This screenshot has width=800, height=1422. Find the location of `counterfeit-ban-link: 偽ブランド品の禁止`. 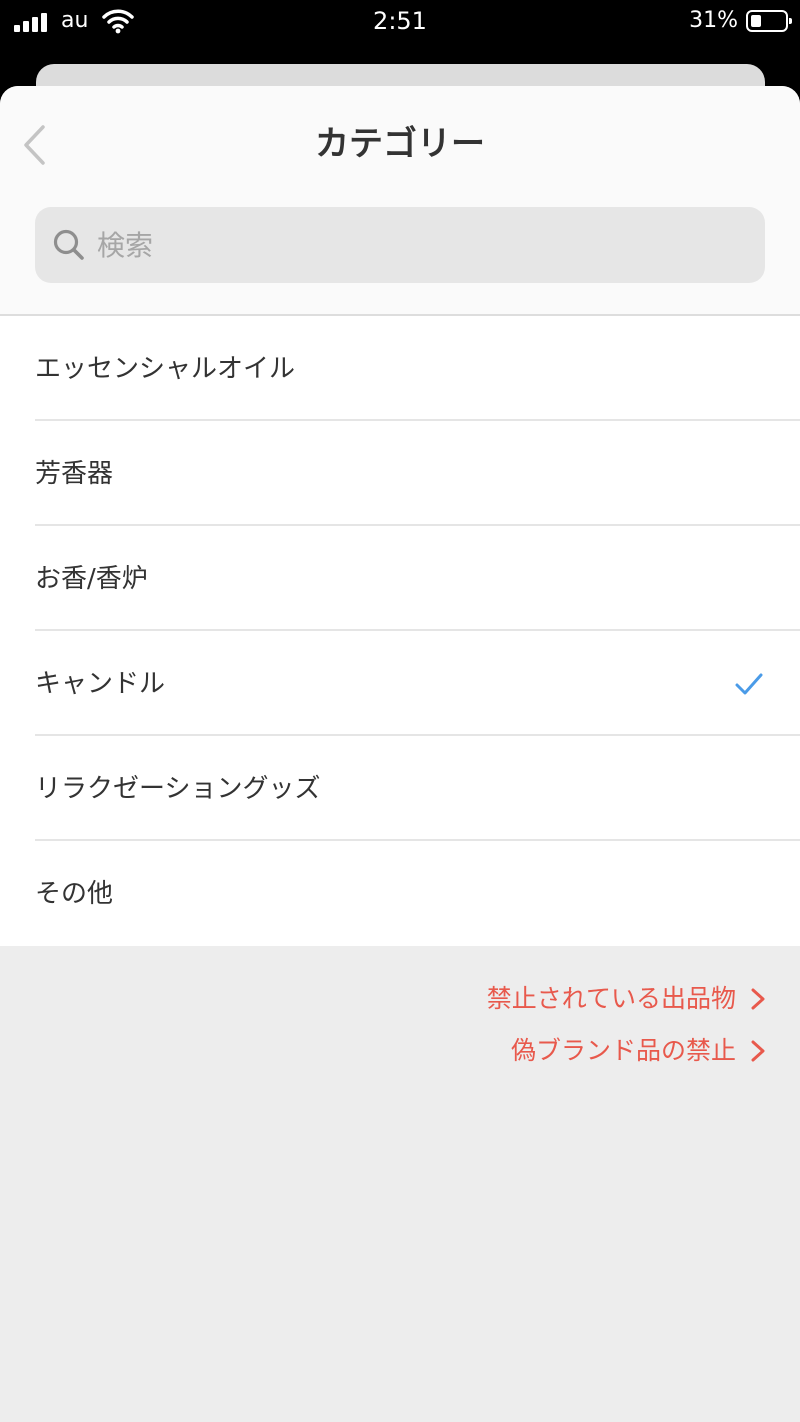

counterfeit-ban-link: 偽ブランド品の禁止 is located at coordinates (638, 1051).